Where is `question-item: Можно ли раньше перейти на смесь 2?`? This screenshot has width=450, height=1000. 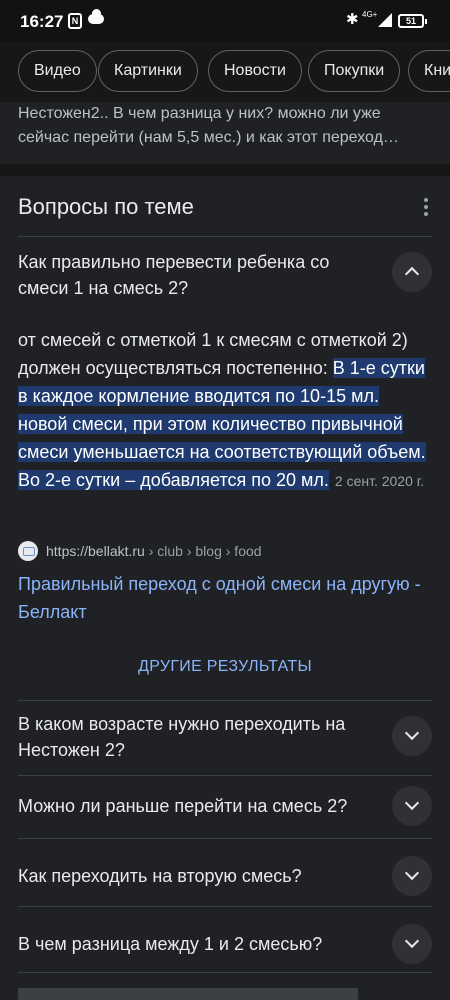 question-item: Можно ли раньше перейти на смесь 2? is located at coordinates (193, 806).